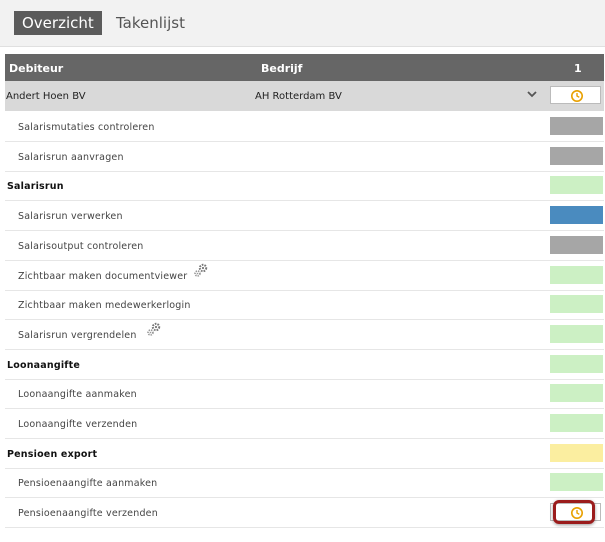  What do you see at coordinates (71, 157) in the screenshot?
I see `task-label: Salarisrun aanvragen` at bounding box center [71, 157].